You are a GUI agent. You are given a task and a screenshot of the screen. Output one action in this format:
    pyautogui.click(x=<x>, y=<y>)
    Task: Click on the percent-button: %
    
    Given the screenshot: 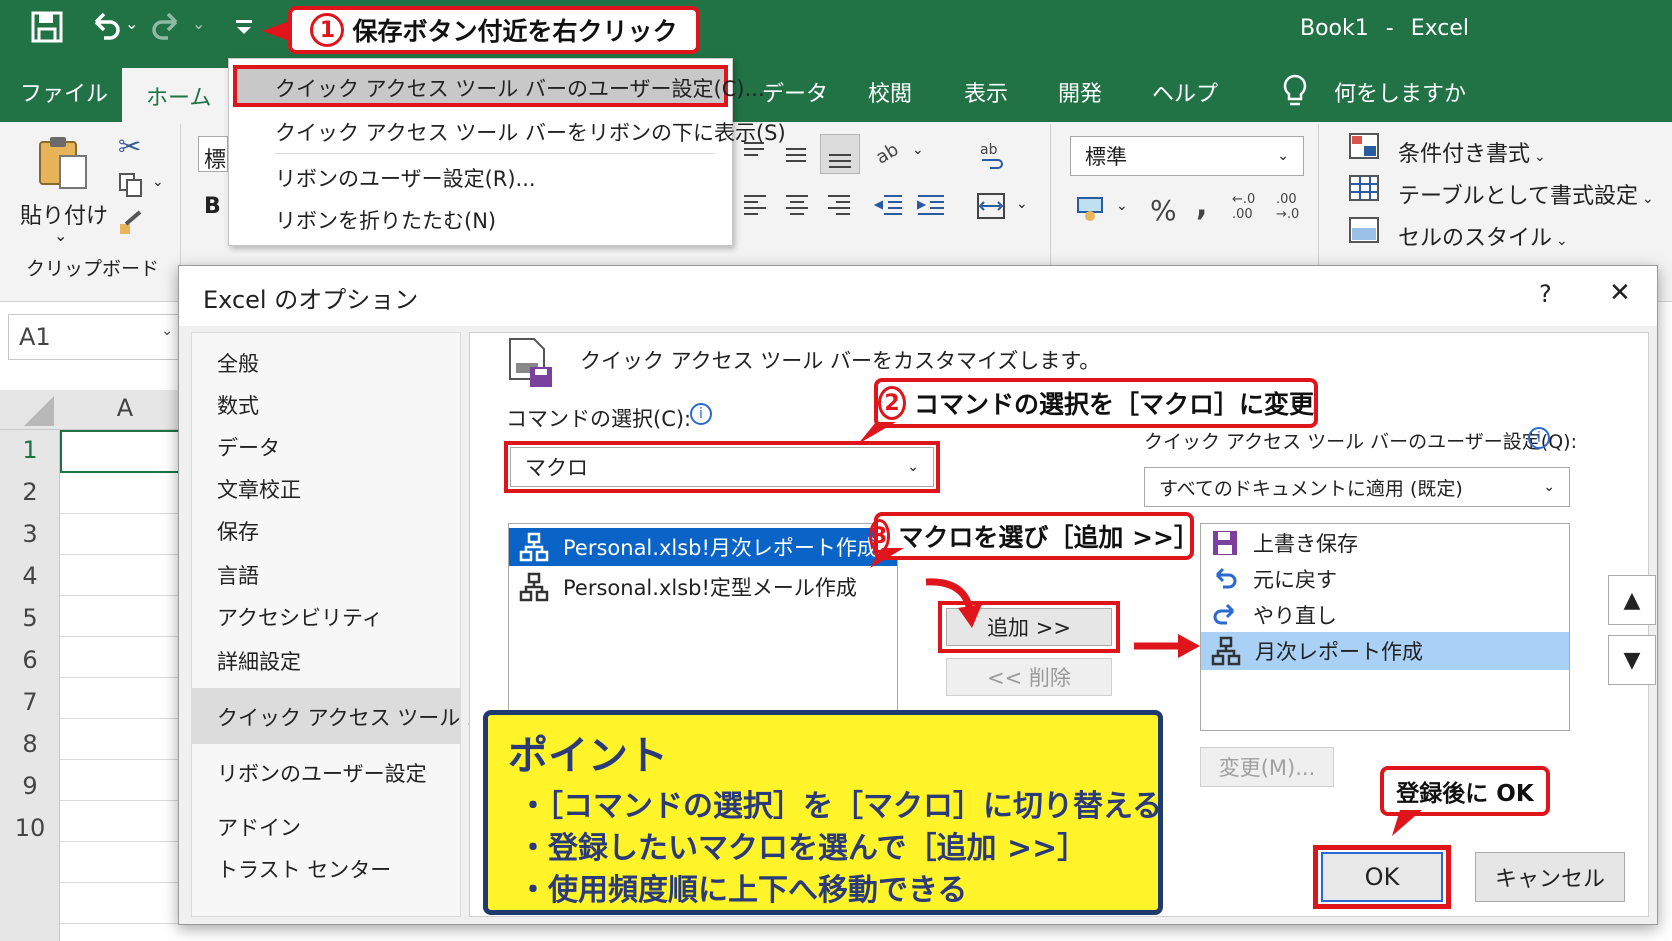 What is the action you would take?
    pyautogui.click(x=1163, y=210)
    